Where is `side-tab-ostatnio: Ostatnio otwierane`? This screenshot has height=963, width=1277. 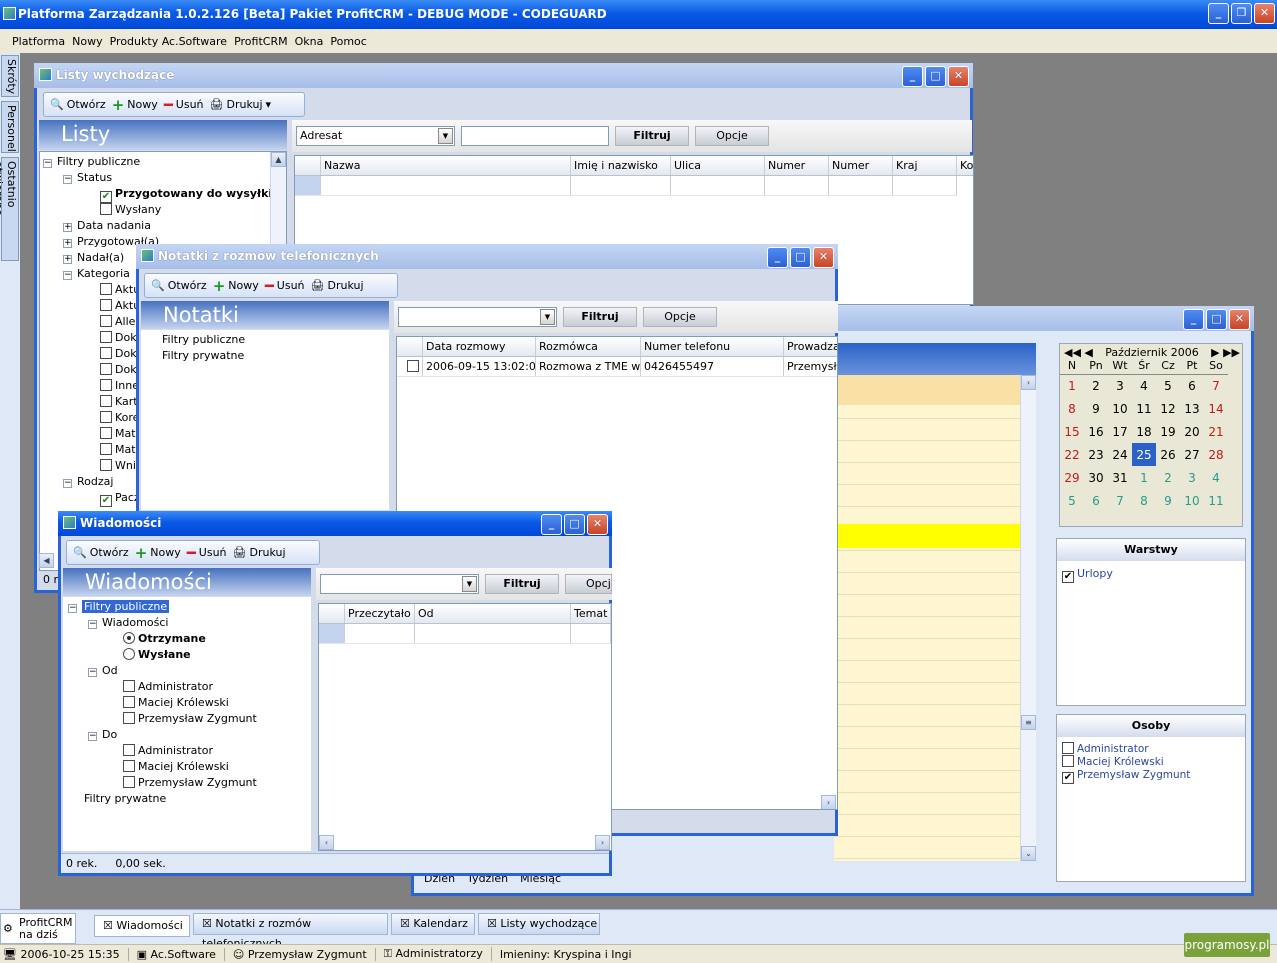
side-tab-ostatnio: Ostatnio otwierane is located at coordinates (9, 209).